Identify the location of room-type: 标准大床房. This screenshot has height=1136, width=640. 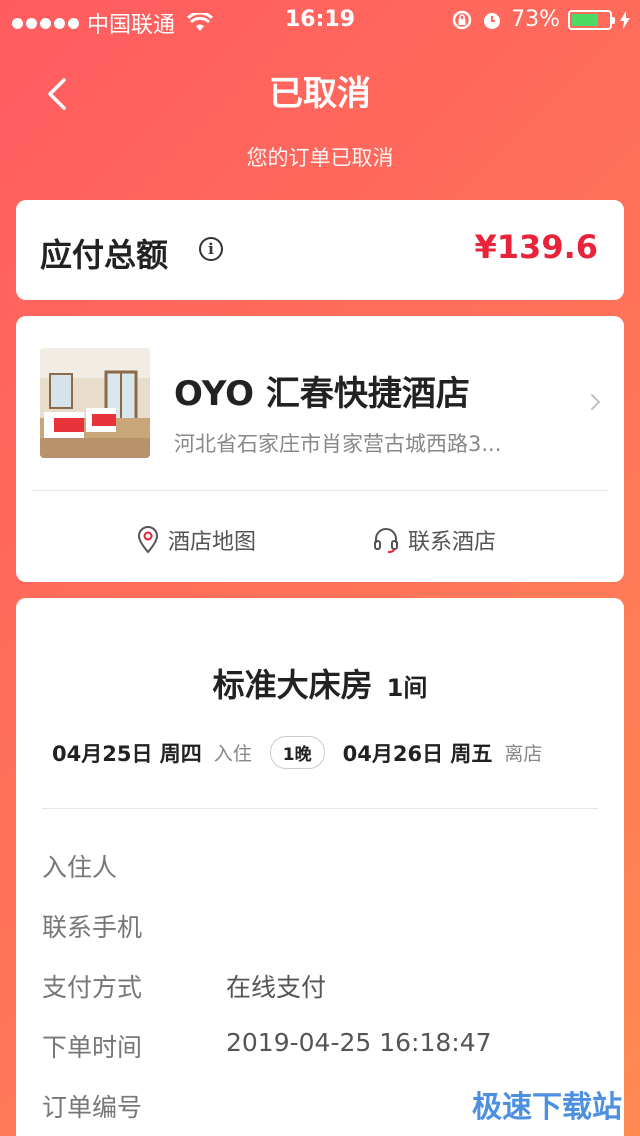
(292, 685).